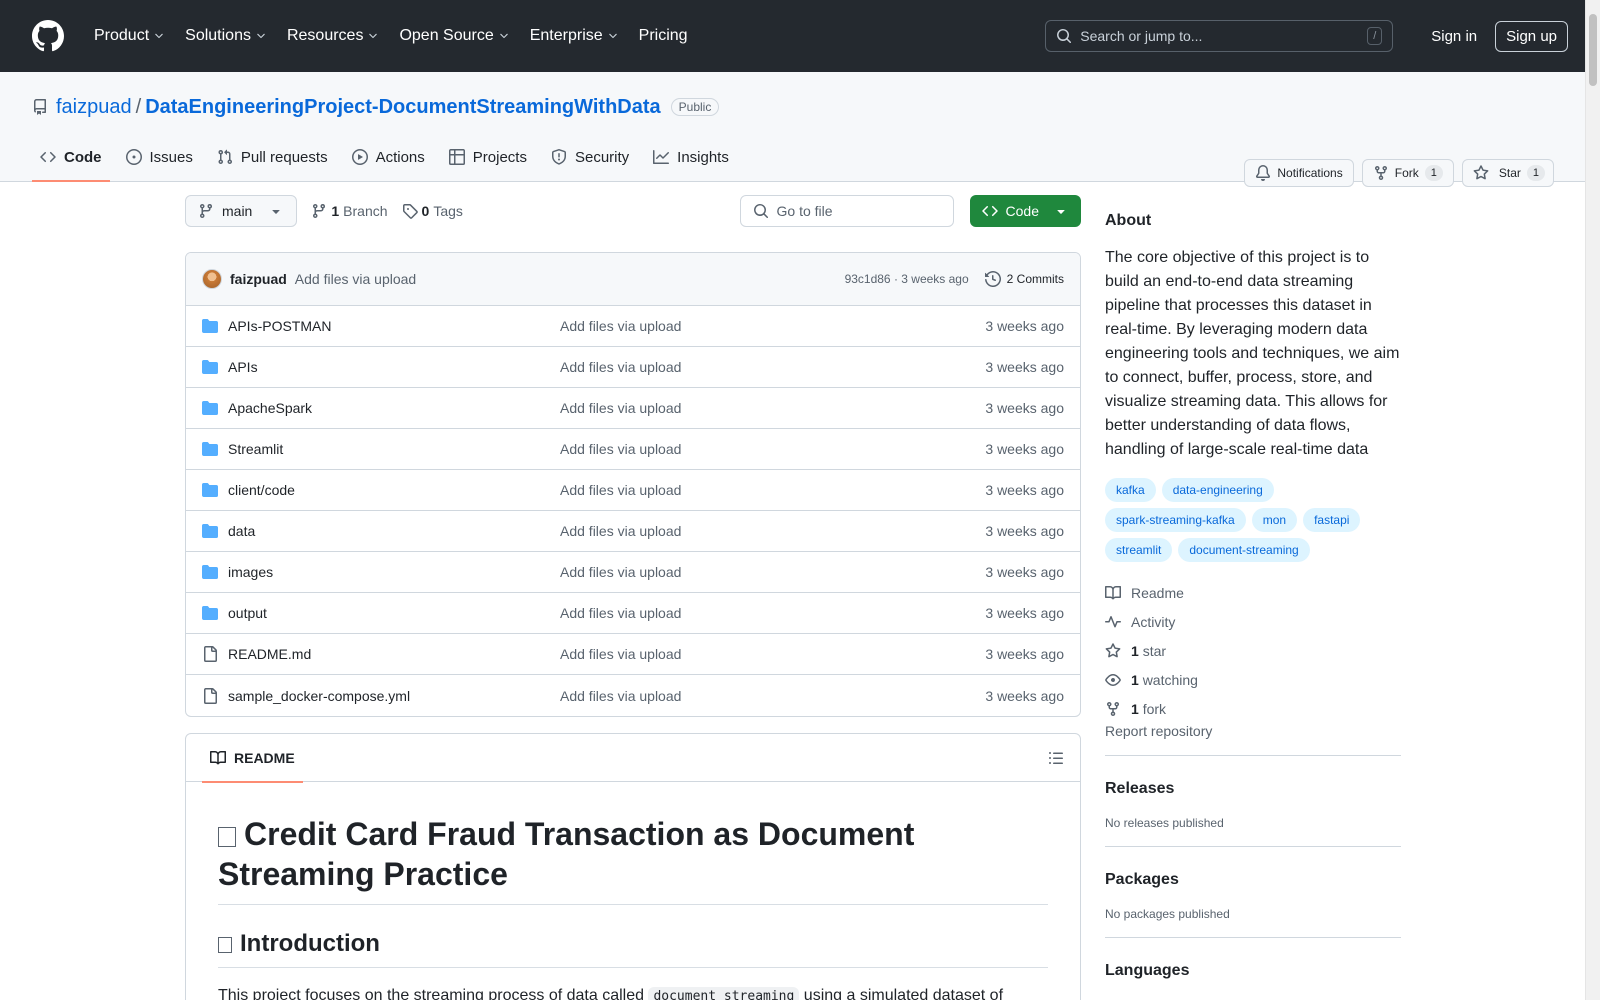 The image size is (1600, 1000). I want to click on file-row: output Add files via upload 3 weeks ago, so click(633, 613).